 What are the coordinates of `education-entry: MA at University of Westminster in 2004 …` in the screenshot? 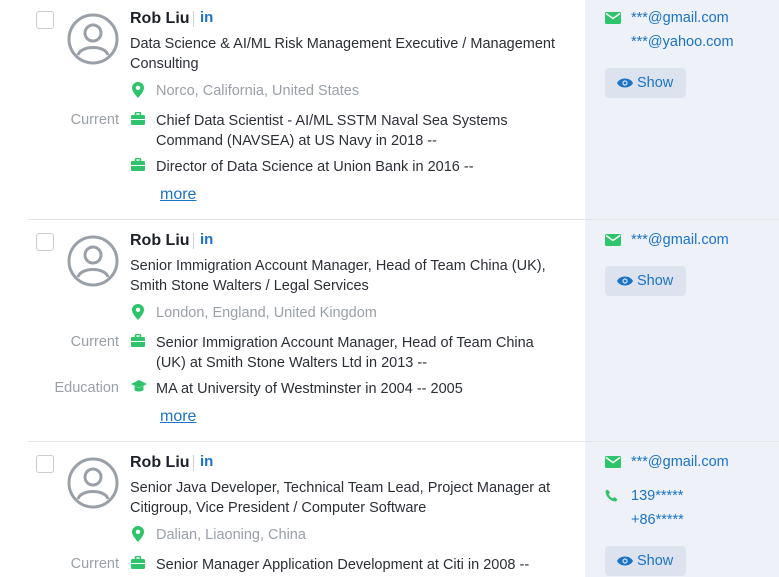 It's located at (309, 389).